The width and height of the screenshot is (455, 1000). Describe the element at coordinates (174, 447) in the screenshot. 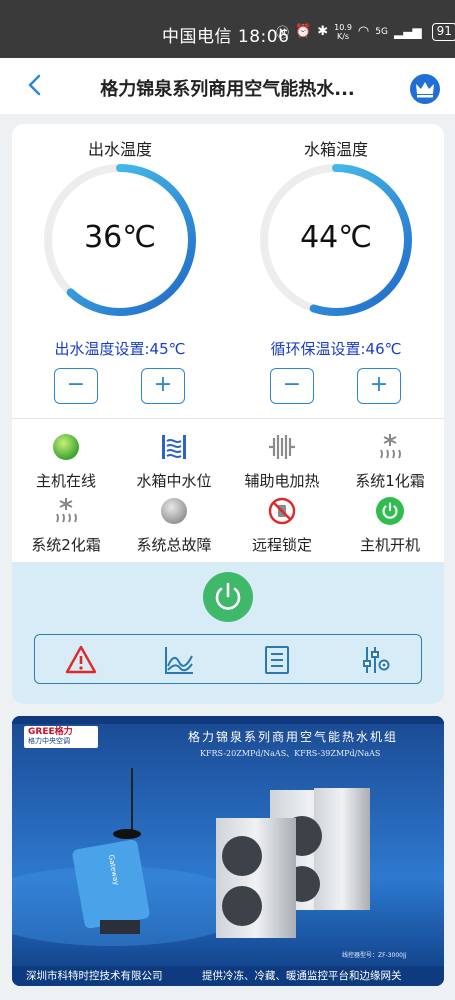

I see `water-level-icon` at that location.